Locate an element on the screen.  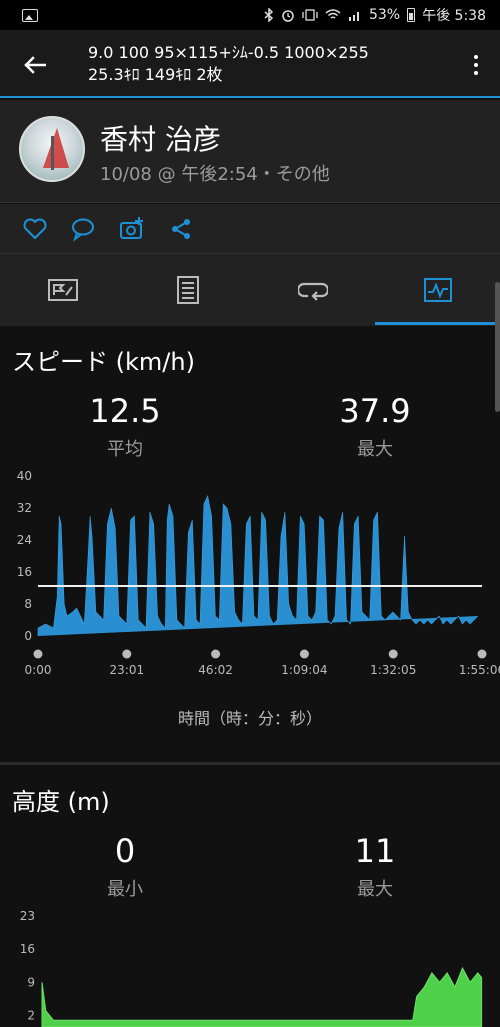
share-icon is located at coordinates (181, 229).